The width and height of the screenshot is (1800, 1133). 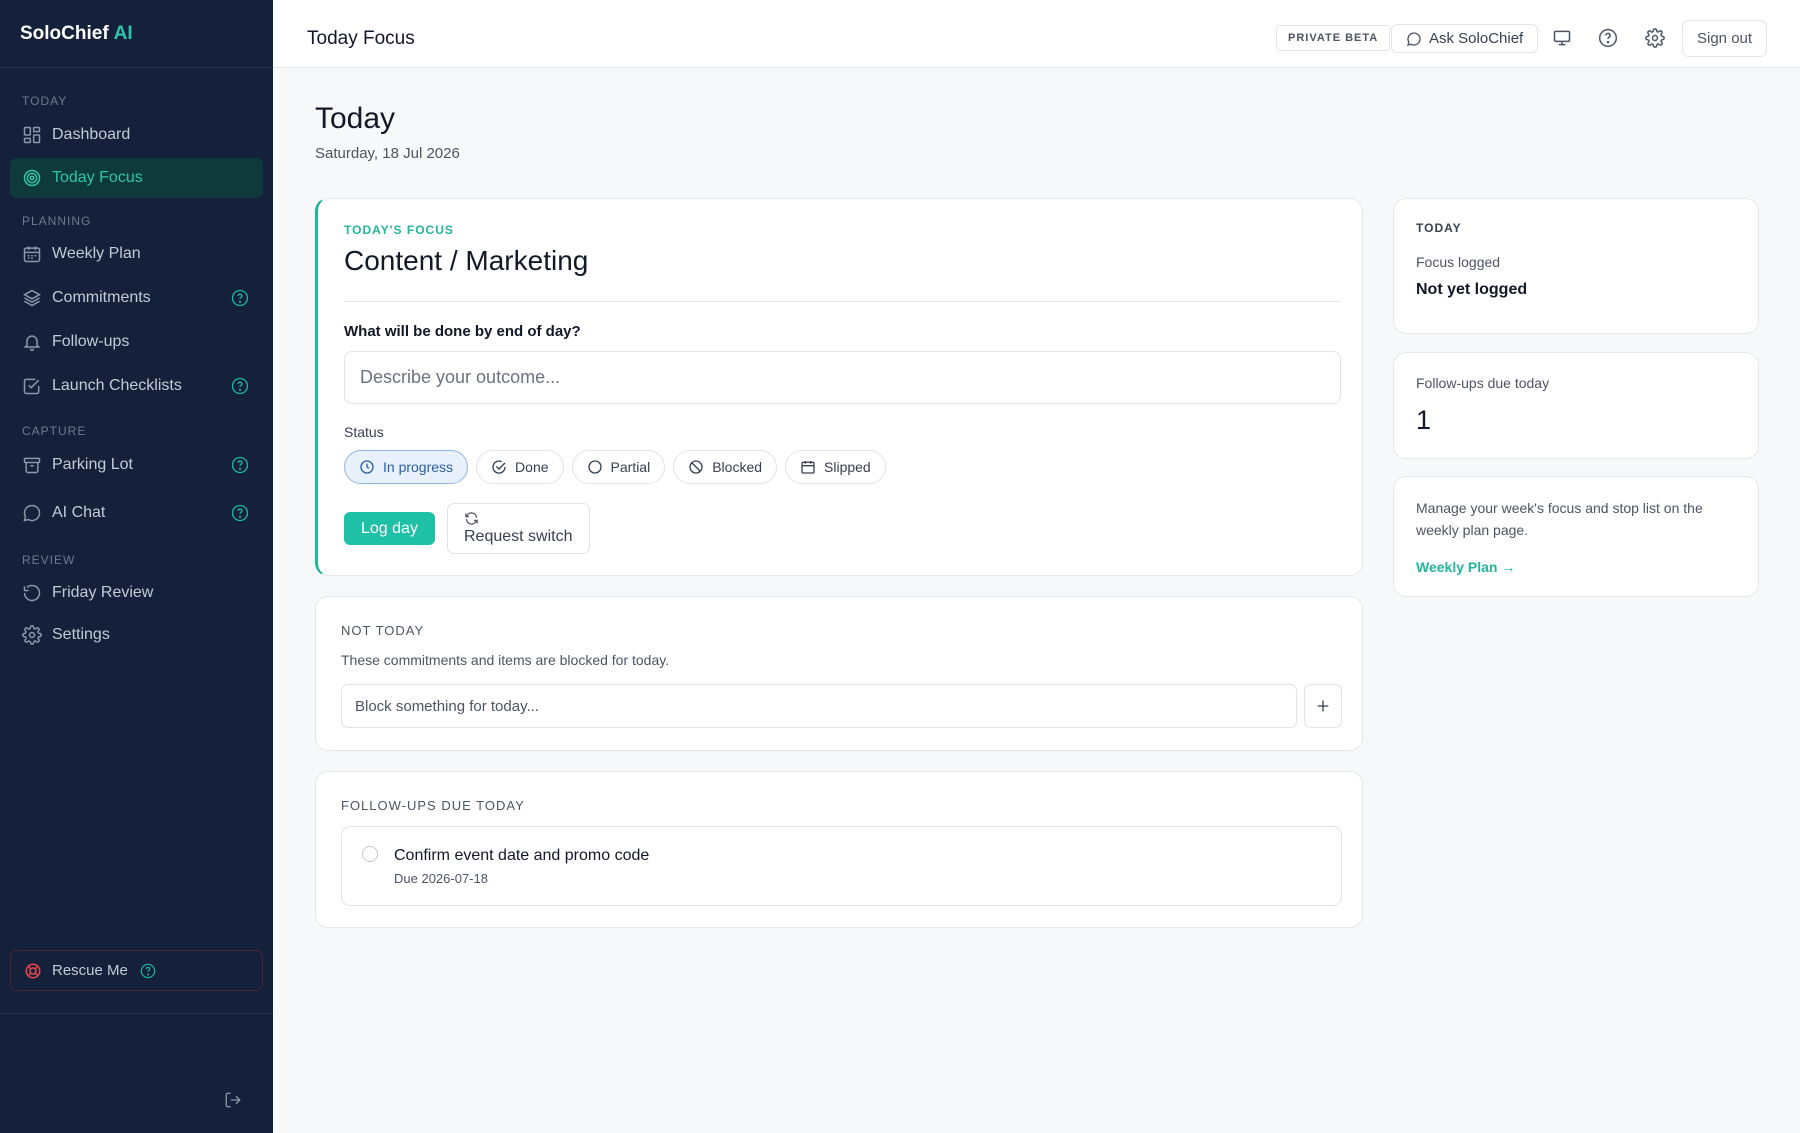 I want to click on rescue-me-button: Rescue Me, so click(x=136, y=970).